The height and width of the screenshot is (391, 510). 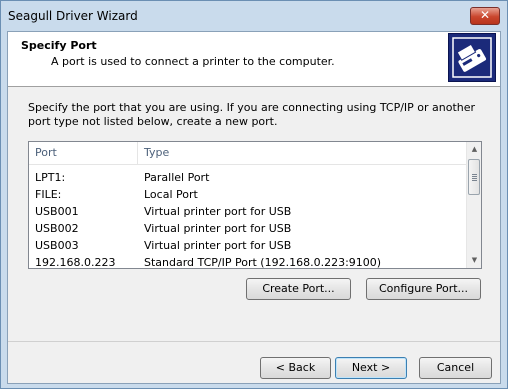 What do you see at coordinates (50, 177) in the screenshot?
I see `port-name: LPT1:` at bounding box center [50, 177].